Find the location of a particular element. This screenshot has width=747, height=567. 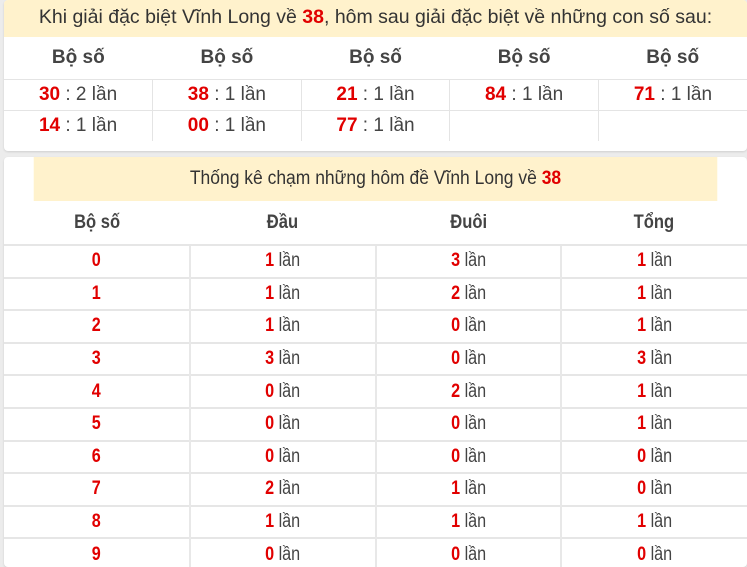

table-row: 72 lần 1 lần 0 lần is located at coordinates (375, 489).